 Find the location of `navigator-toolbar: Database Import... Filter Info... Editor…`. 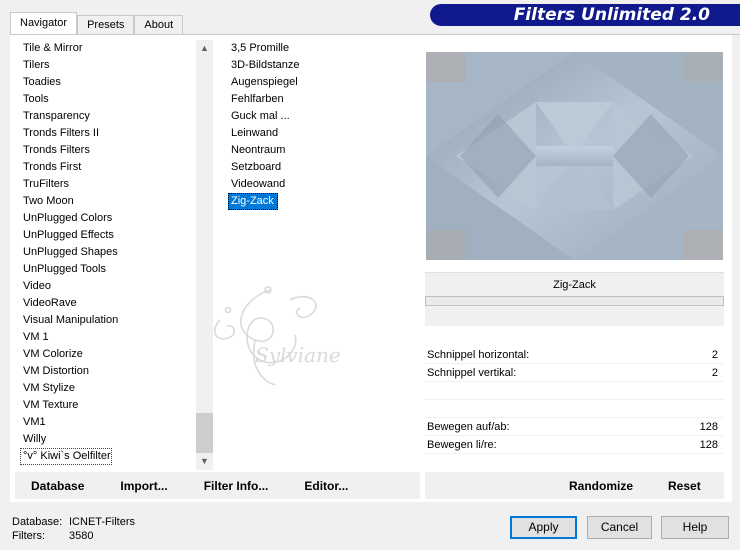

navigator-toolbar: Database Import... Filter Info... Editor… is located at coordinates (217, 485).